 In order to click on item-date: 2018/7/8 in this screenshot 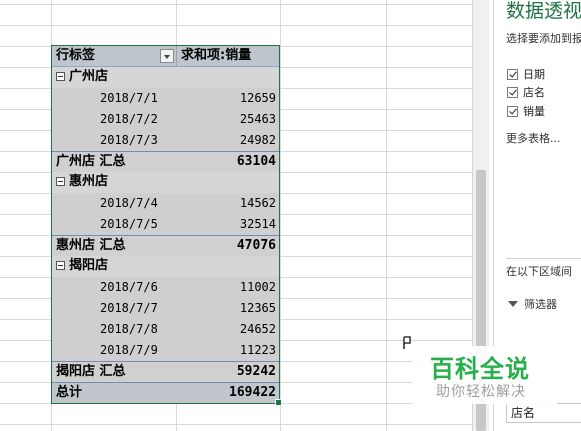, I will do `click(129, 329)`.